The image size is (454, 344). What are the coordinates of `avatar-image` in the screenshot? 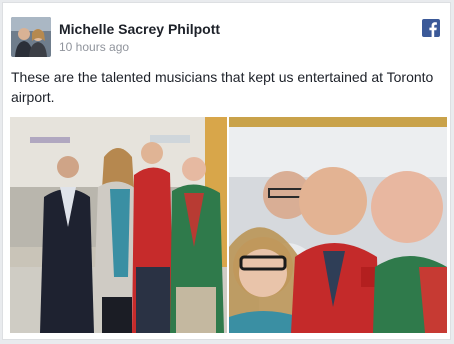 It's located at (31, 37).